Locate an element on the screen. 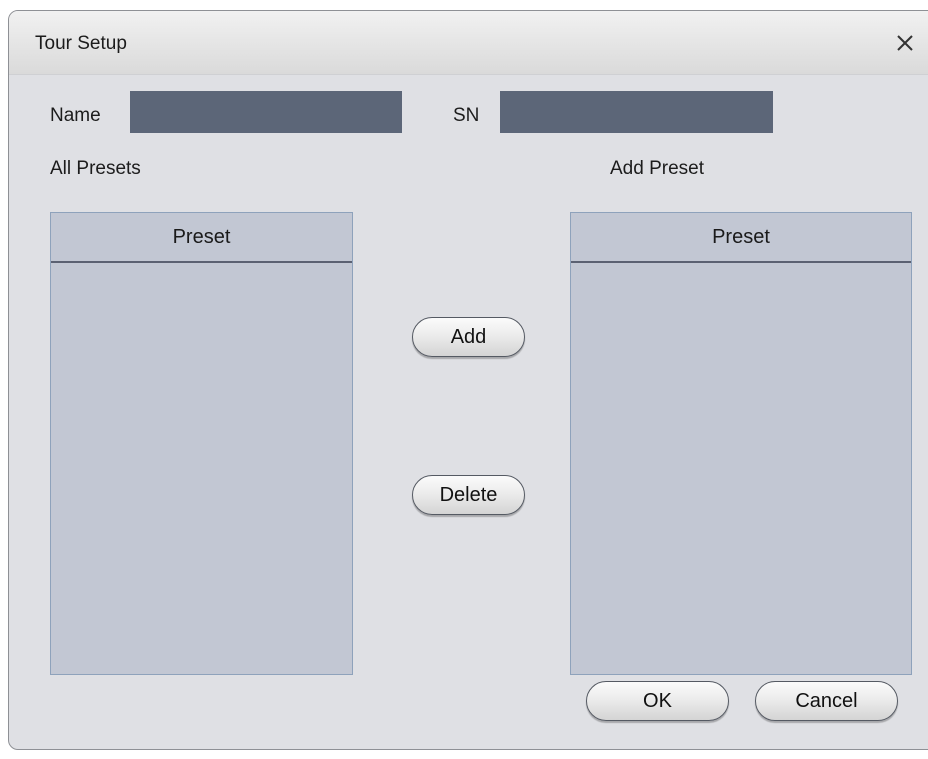 This screenshot has height=759, width=928. ok-button: OK is located at coordinates (657, 701).